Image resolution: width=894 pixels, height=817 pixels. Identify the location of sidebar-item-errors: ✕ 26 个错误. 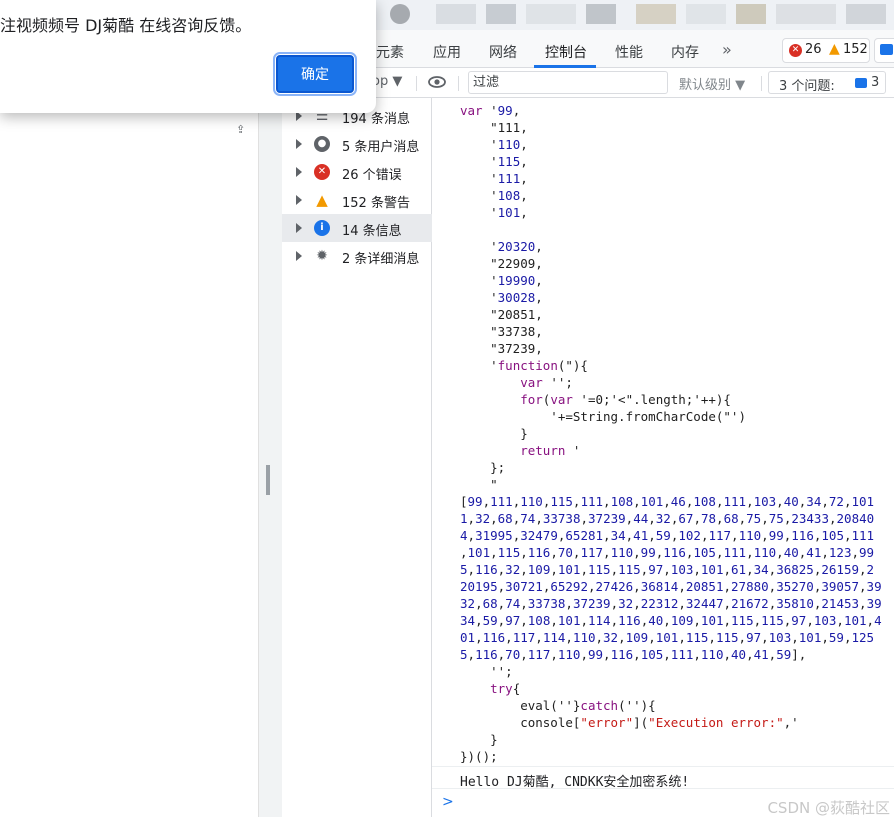
(357, 172).